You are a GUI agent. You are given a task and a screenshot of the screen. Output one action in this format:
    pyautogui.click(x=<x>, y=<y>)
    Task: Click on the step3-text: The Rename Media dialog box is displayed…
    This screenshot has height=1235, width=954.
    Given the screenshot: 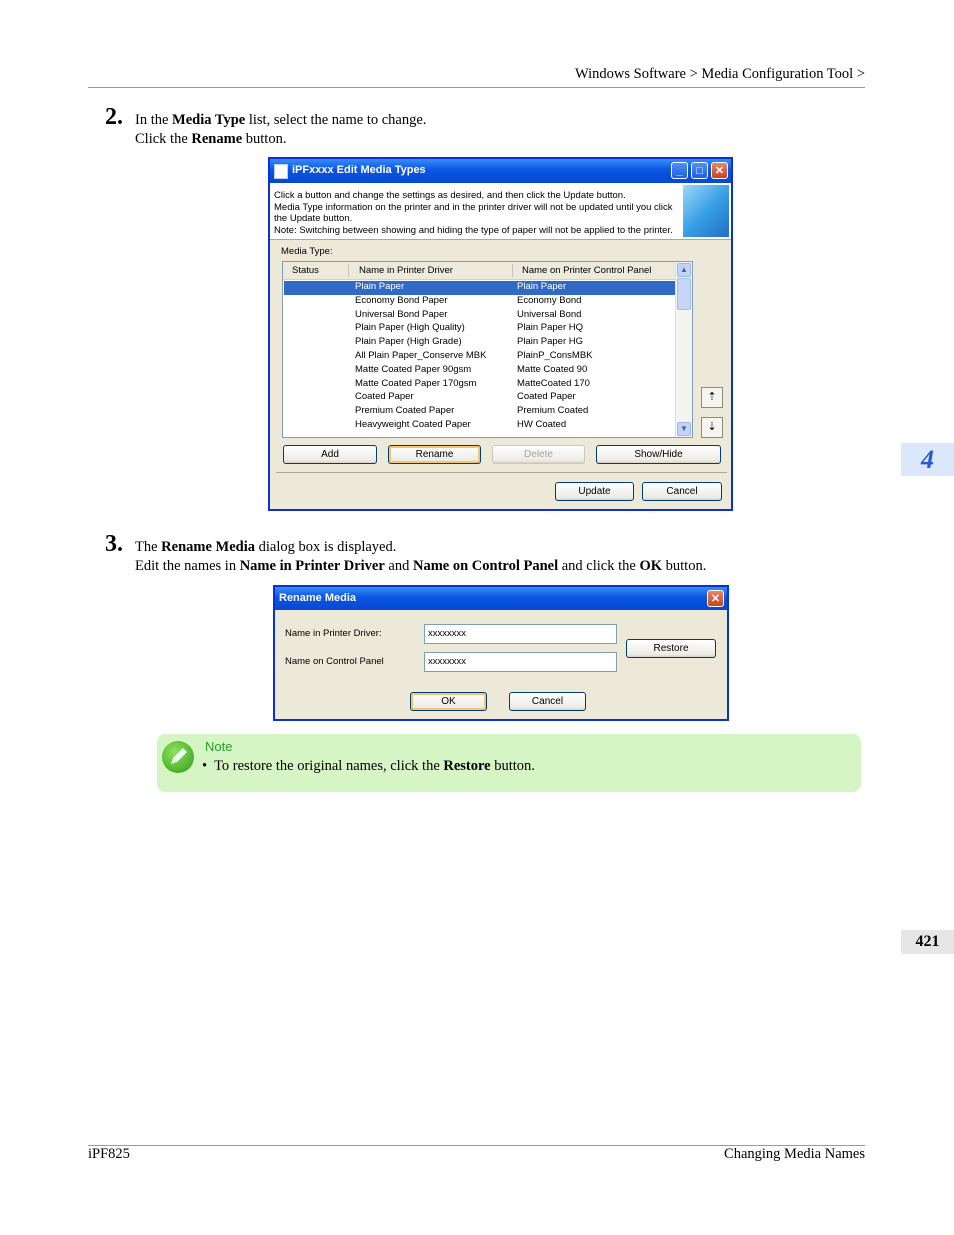 What is the action you would take?
    pyautogui.click(x=421, y=556)
    